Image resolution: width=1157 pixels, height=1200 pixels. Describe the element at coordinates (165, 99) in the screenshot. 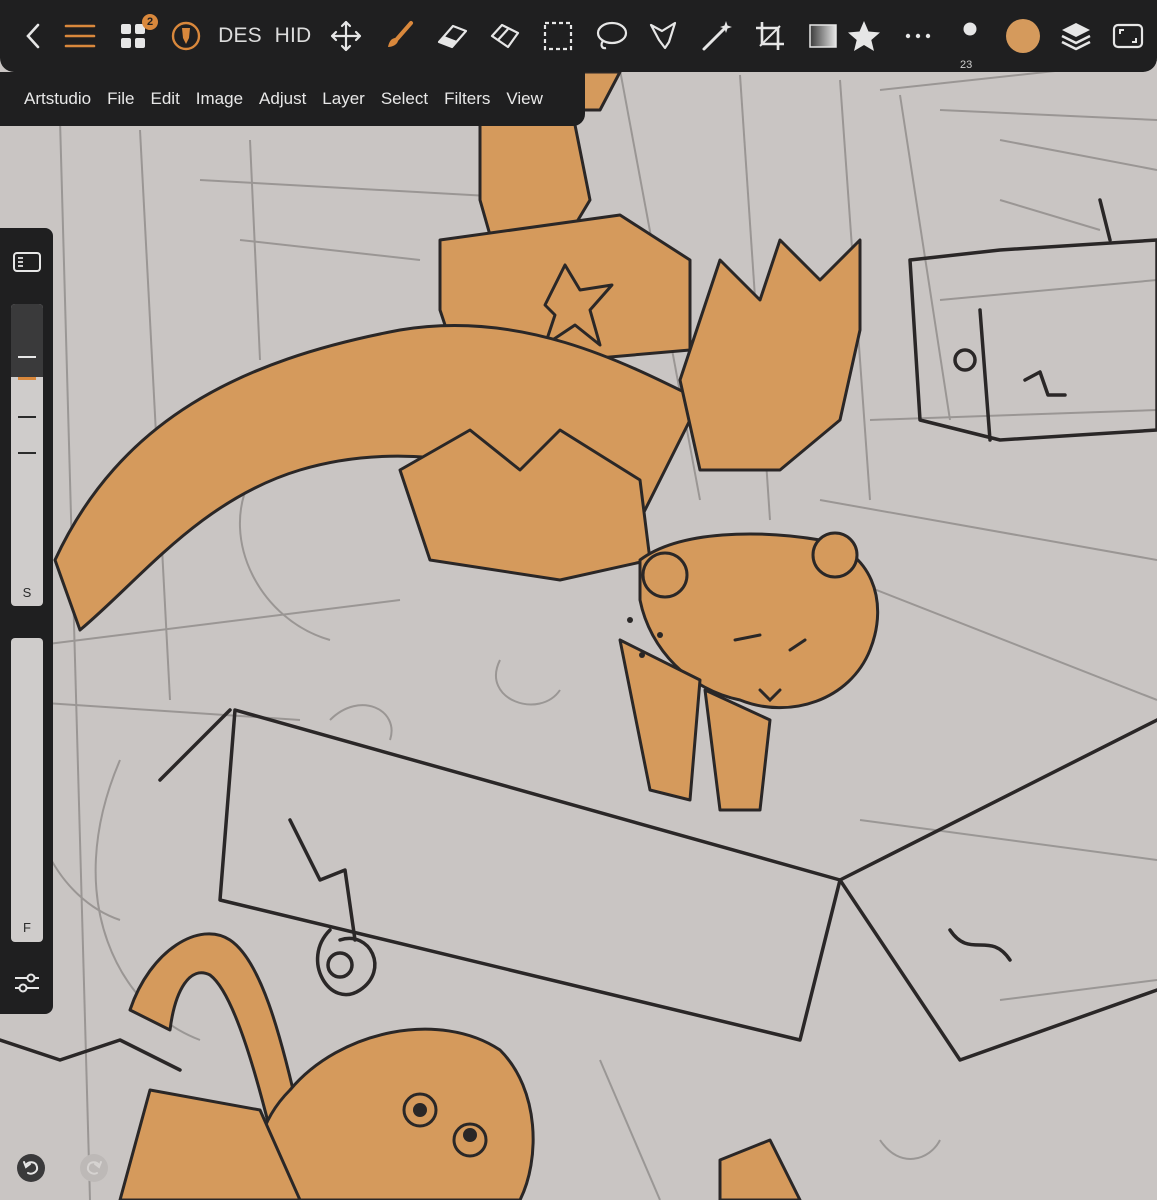

I see `menu-edit: Edit` at that location.